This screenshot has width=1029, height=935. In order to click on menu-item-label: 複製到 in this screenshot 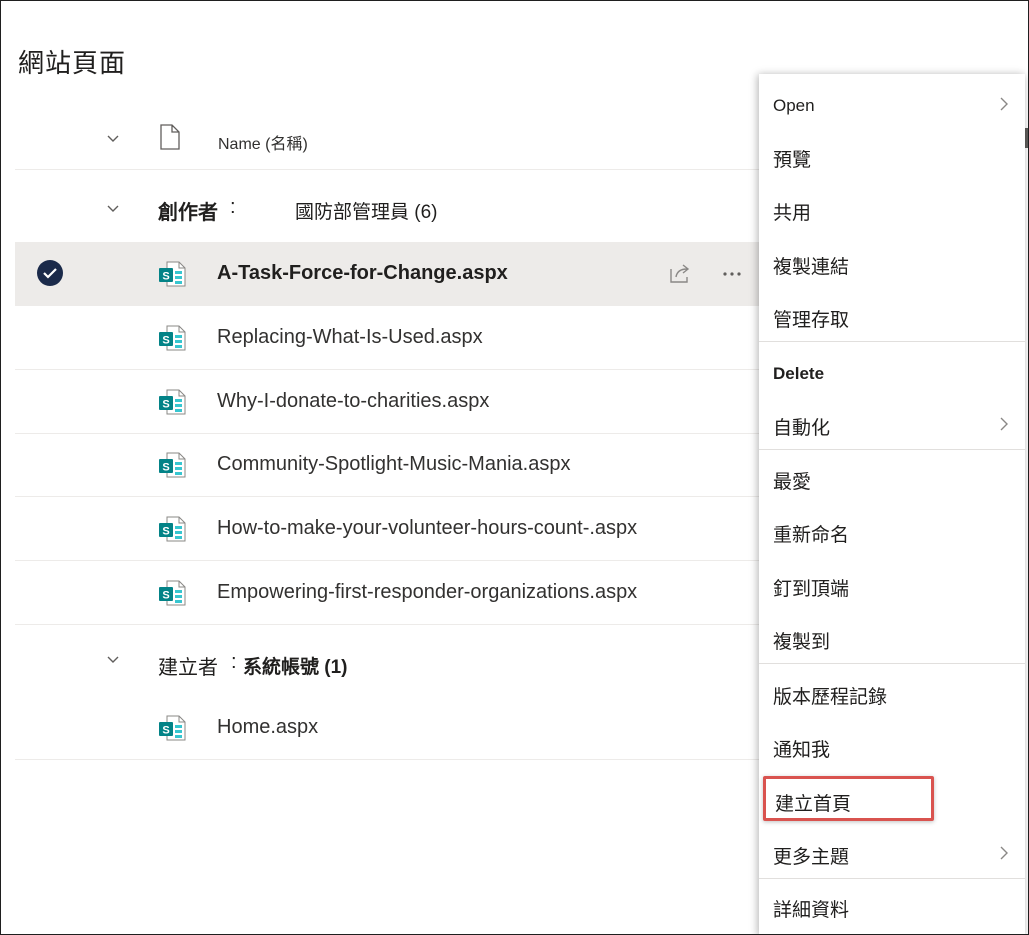, I will do `click(802, 642)`.